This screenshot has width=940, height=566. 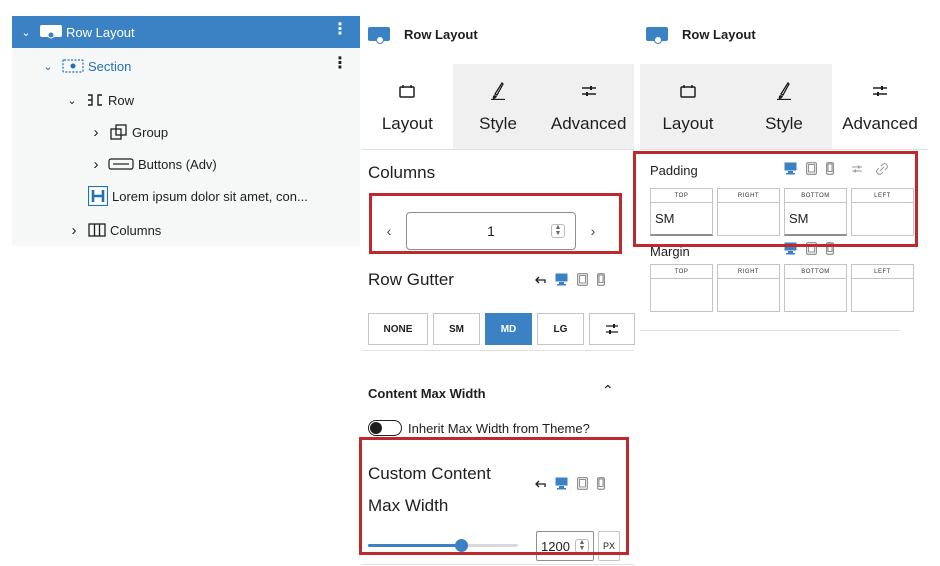 I want to click on gutter-option-none: NONE, so click(x=398, y=329).